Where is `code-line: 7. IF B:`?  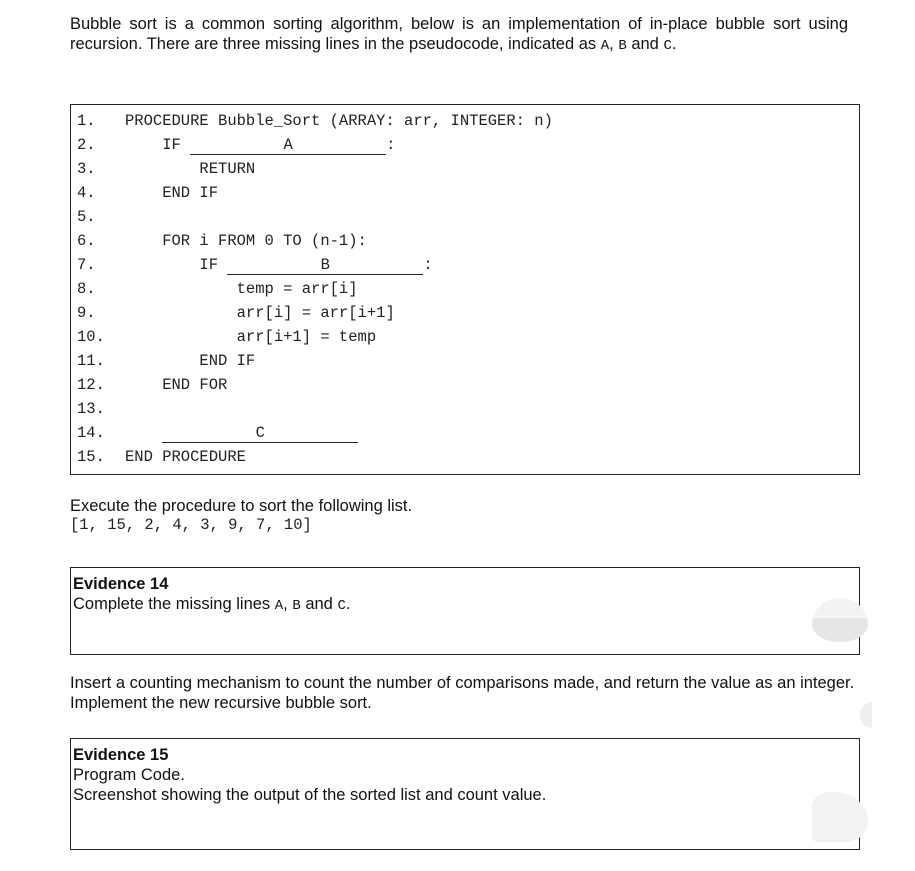 code-line: 7. IF B: is located at coordinates (468, 265).